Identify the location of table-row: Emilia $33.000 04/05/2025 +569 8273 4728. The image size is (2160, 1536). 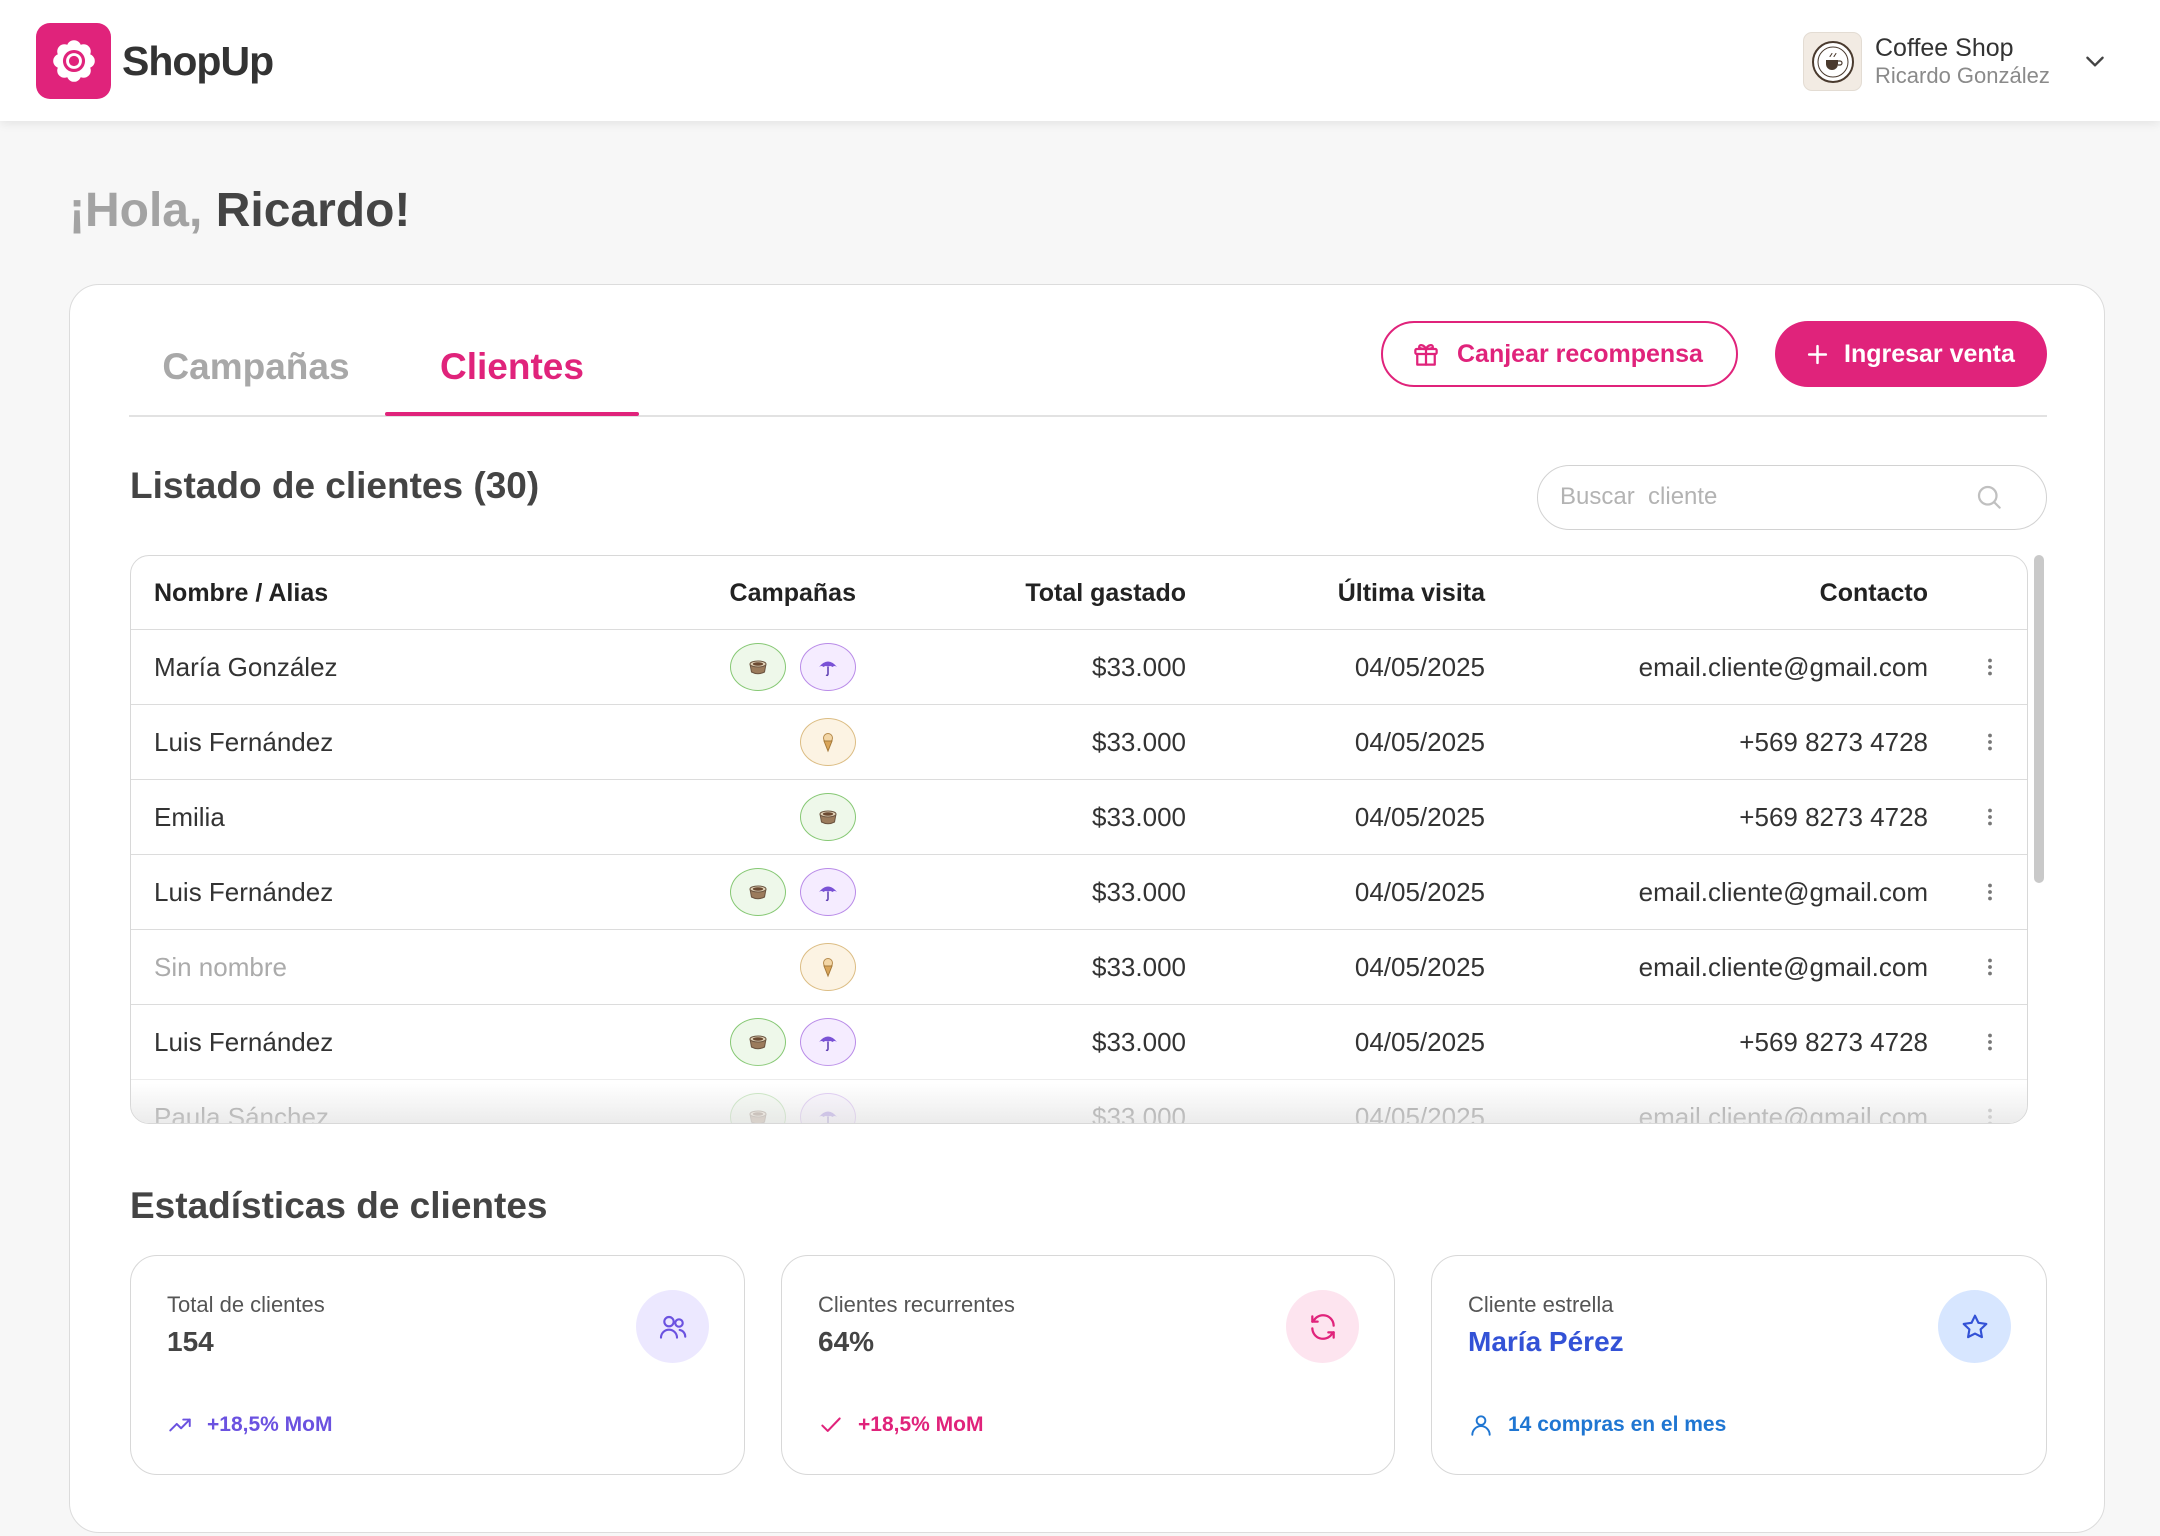
(1079, 817).